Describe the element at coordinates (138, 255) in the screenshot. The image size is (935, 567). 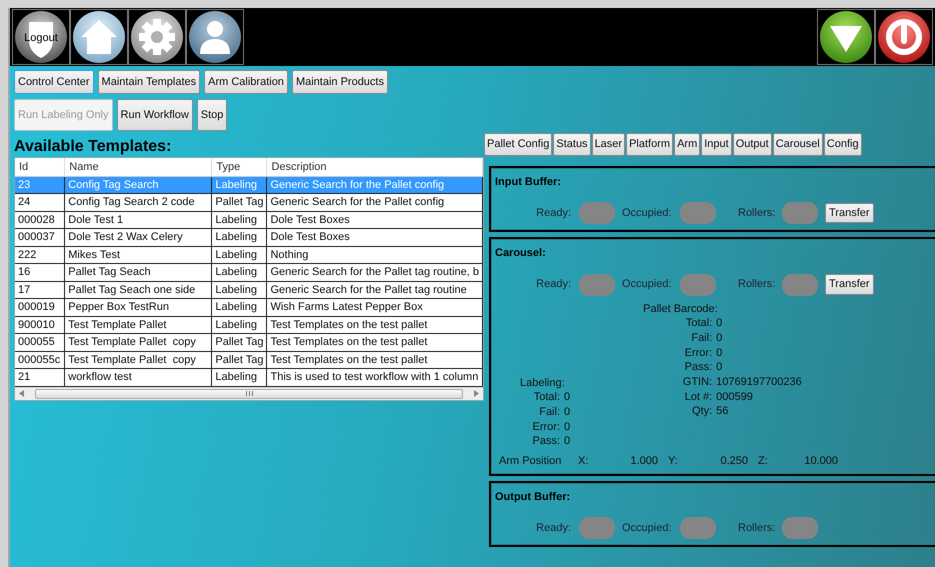
I see `table-cell: Mikes Test` at that location.